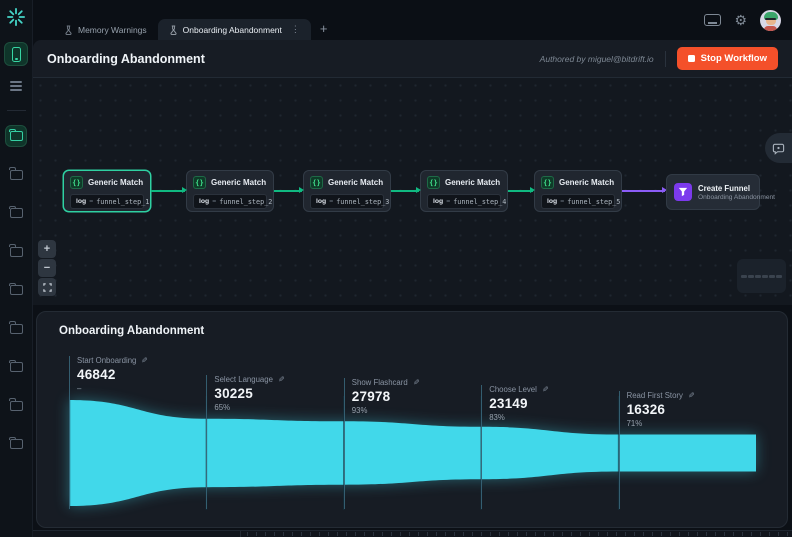  What do you see at coordinates (733, 58) in the screenshot?
I see `stop-workflow-label: Stop Workflow` at bounding box center [733, 58].